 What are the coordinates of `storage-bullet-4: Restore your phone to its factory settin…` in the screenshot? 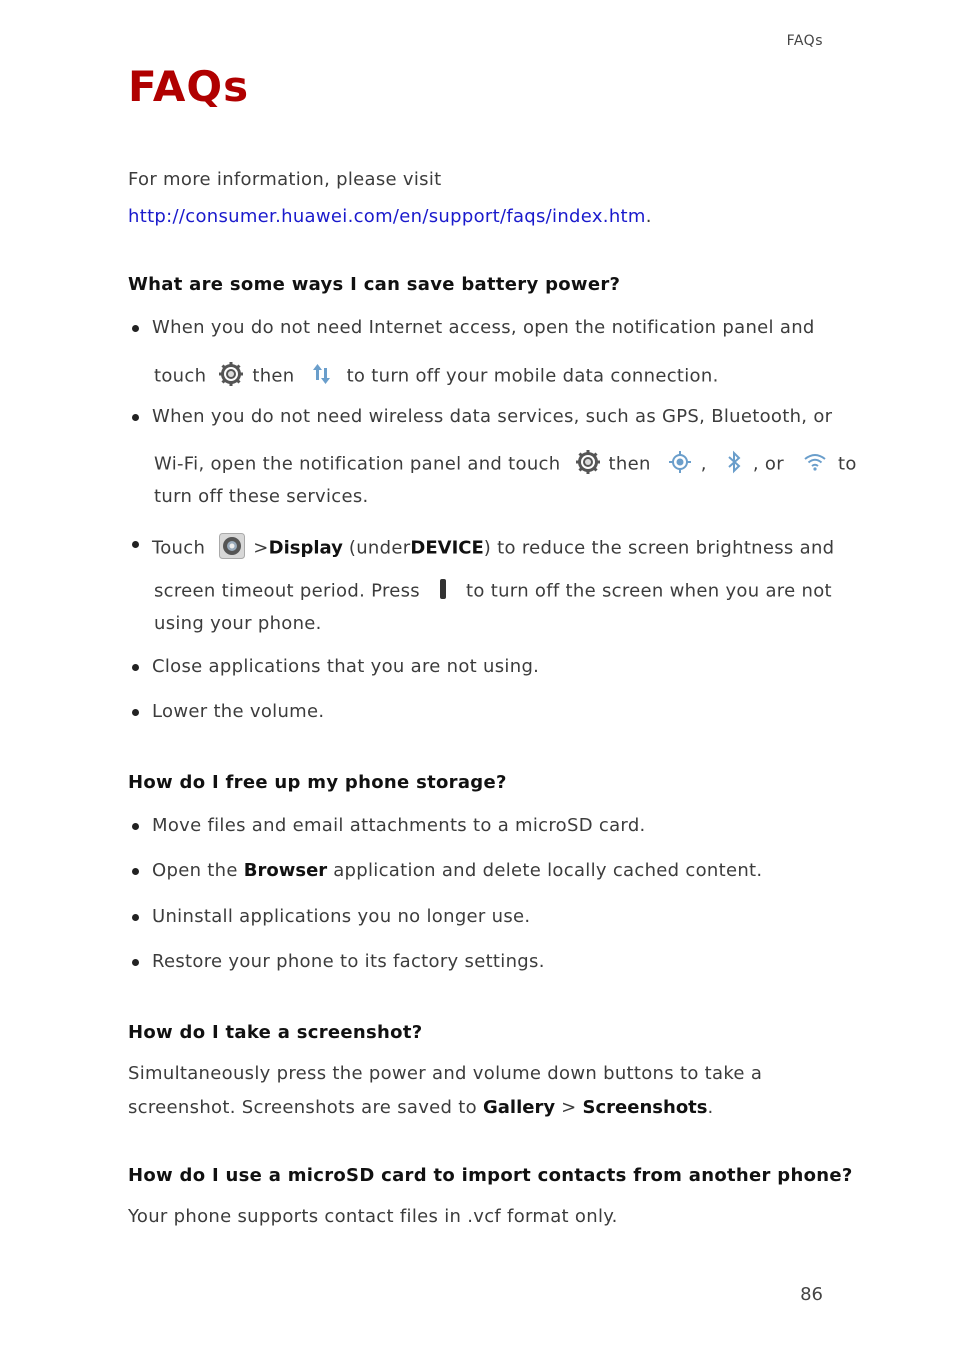 It's located at (348, 961).